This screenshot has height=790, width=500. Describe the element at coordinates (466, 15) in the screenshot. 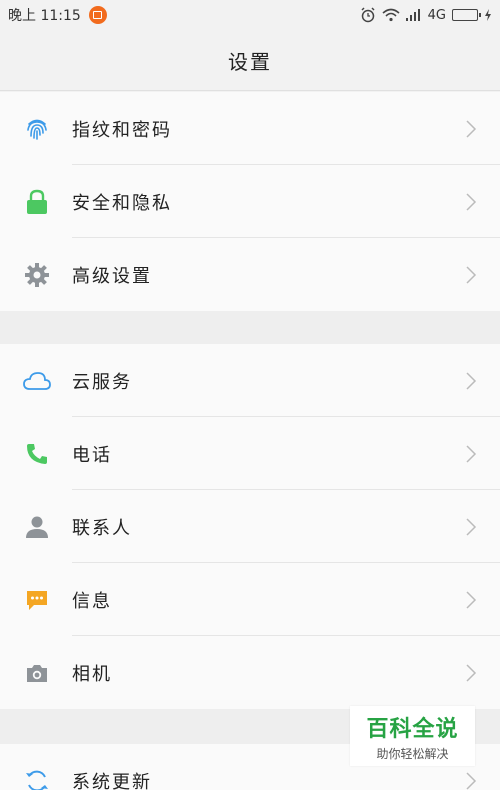

I see `battery-icon` at that location.